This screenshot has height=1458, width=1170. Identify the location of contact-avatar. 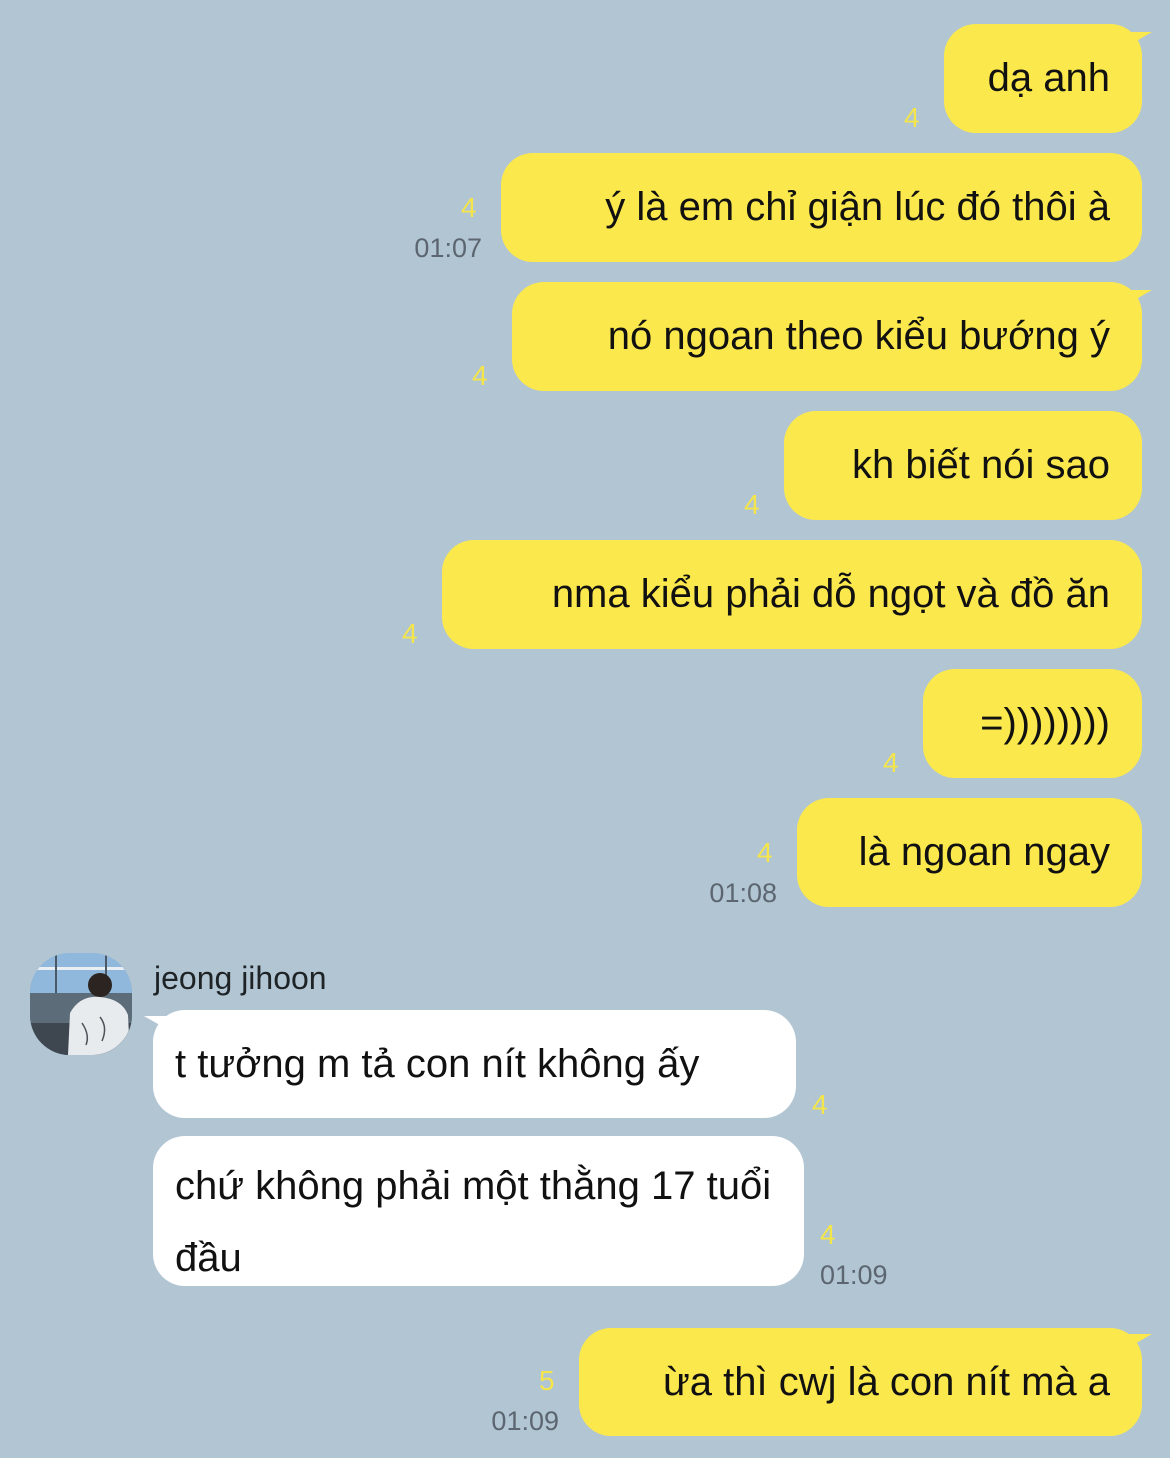
(81, 1004).